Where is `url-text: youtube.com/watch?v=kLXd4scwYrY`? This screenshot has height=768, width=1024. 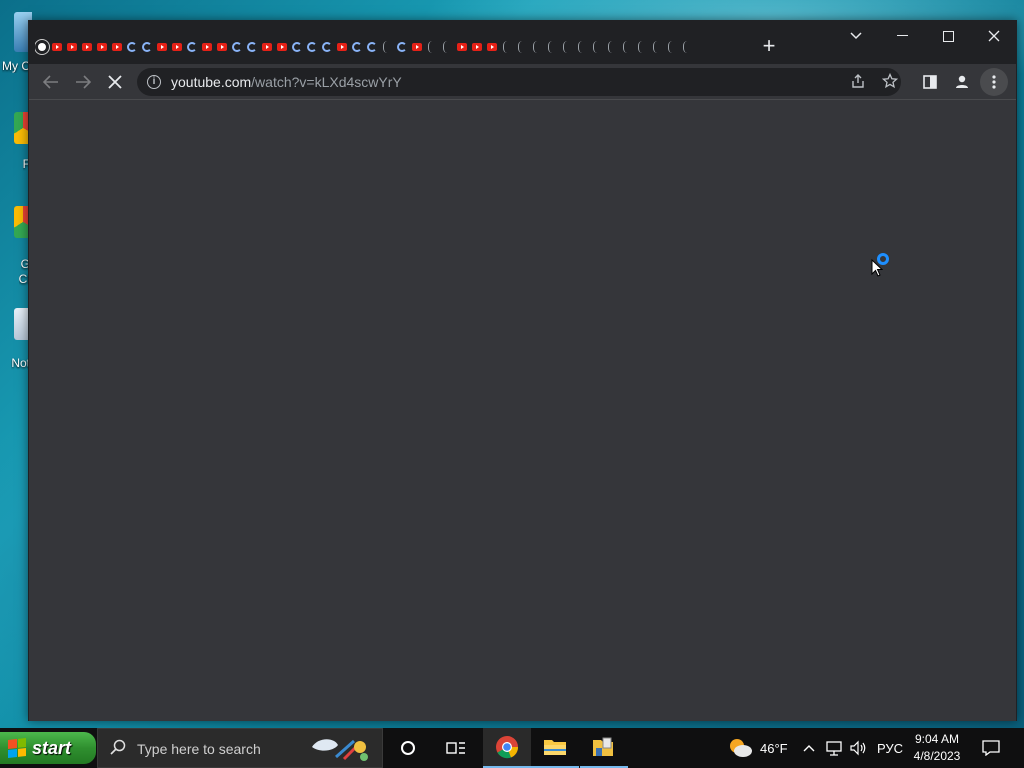
url-text: youtube.com/watch?v=kLXd4scwYrY is located at coordinates (286, 82).